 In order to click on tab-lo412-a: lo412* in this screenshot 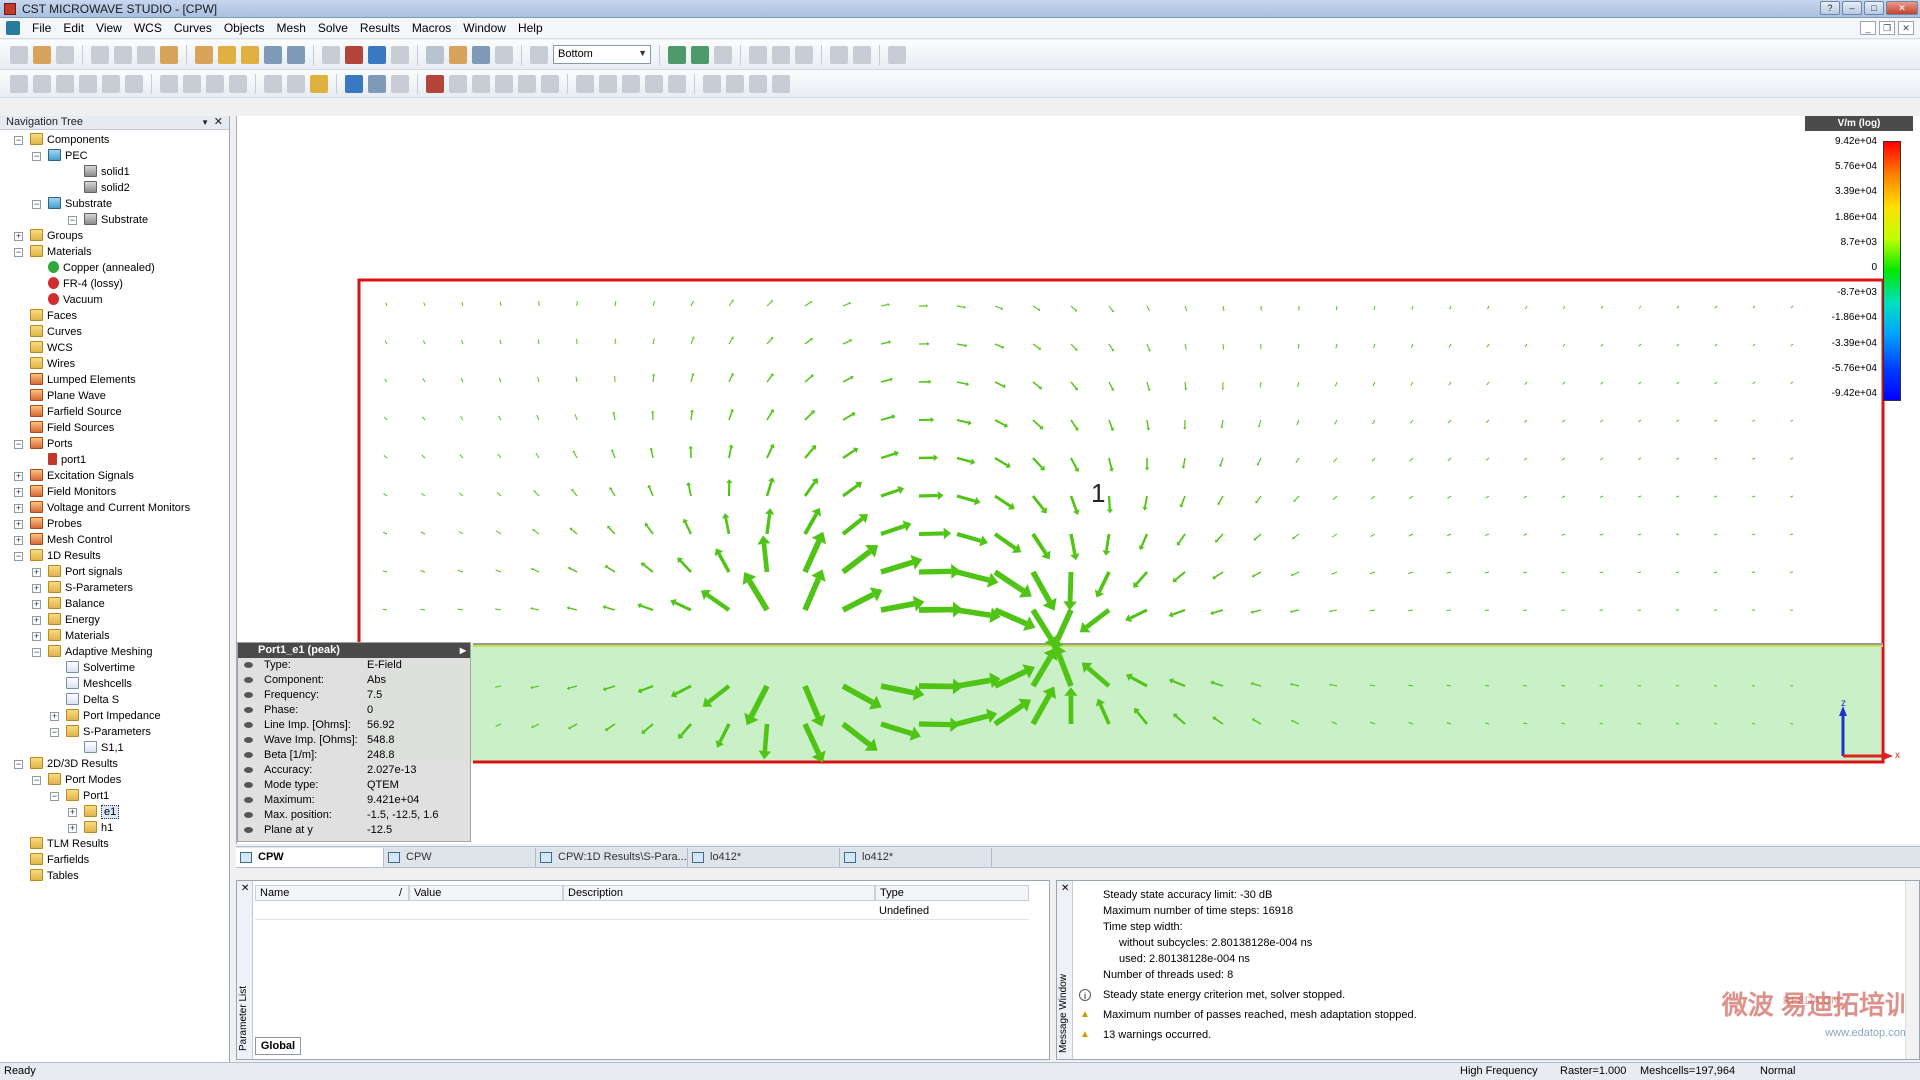, I will do `click(764, 857)`.